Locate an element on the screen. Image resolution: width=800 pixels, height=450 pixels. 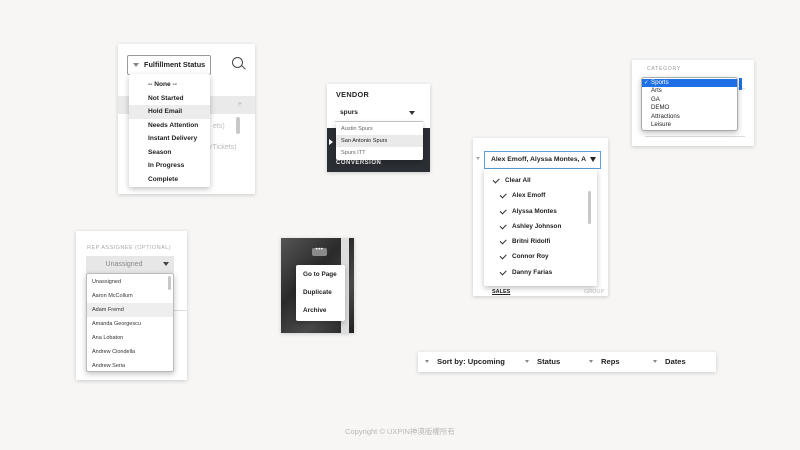
reps-label: Reps is located at coordinates (610, 361).